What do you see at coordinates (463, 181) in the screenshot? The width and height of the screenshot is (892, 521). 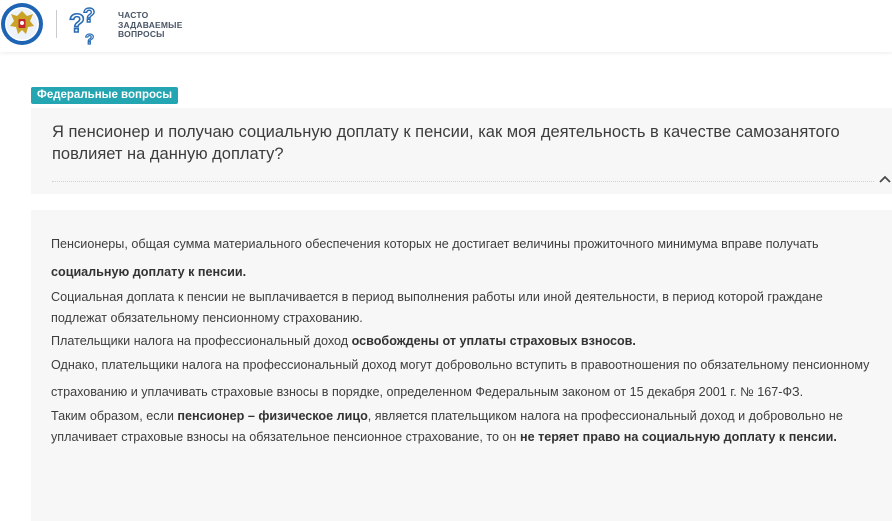 I see `question-divider` at bounding box center [463, 181].